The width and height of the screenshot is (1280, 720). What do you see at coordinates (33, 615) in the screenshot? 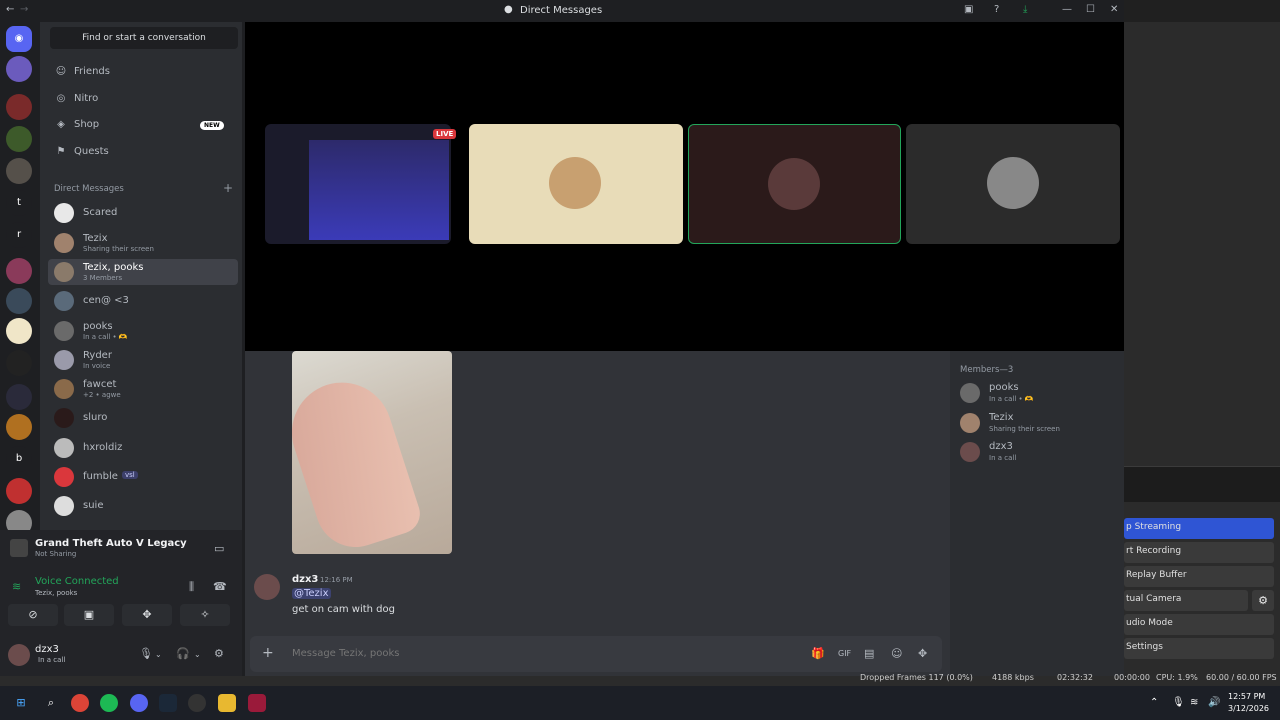
I see `camera-off-button: ⊘` at bounding box center [33, 615].